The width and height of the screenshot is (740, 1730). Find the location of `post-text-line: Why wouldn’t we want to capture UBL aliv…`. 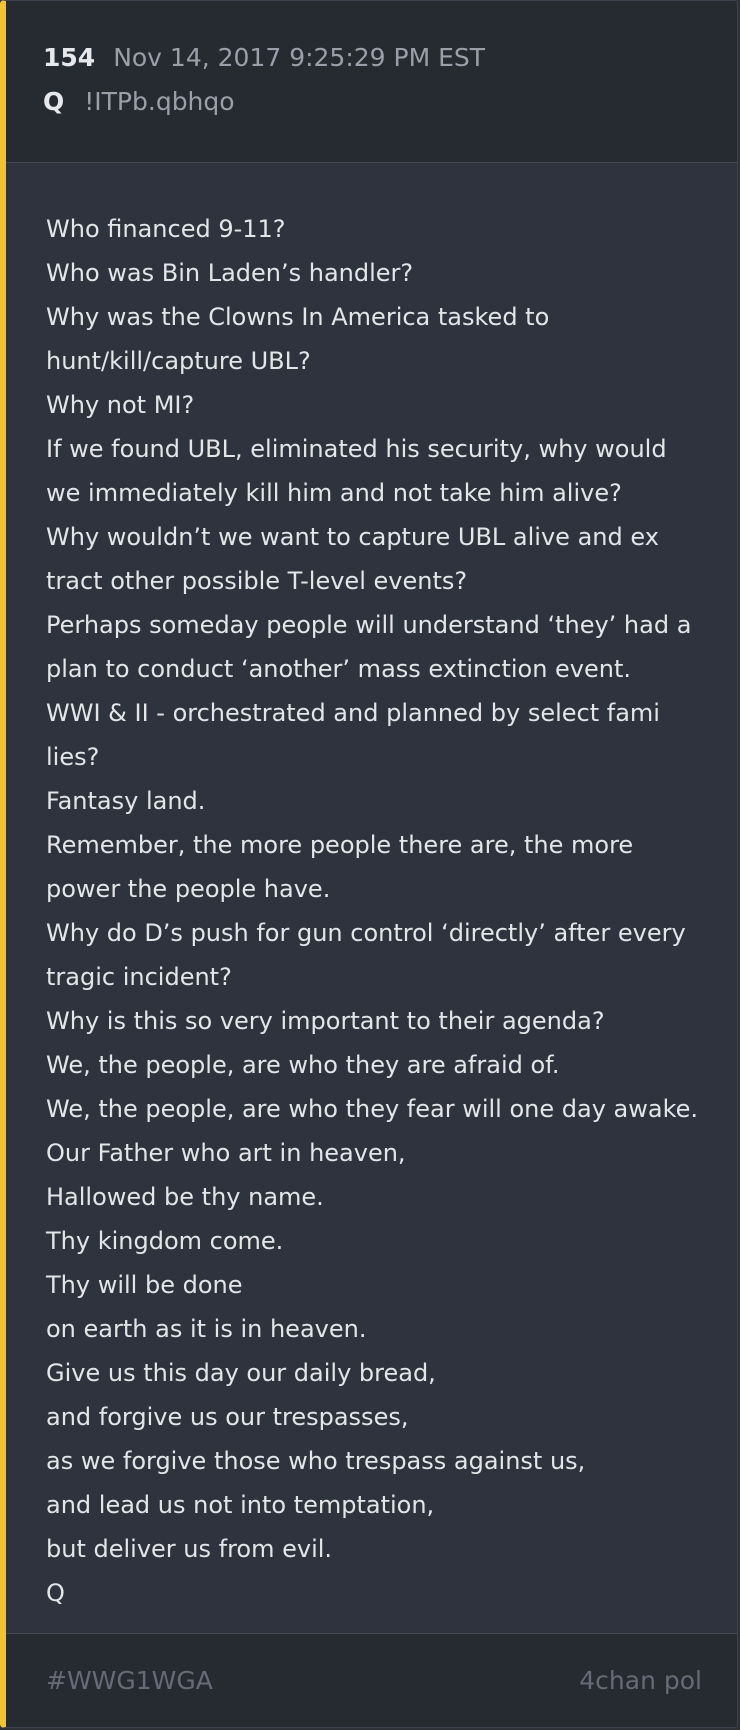

post-text-line: Why wouldn’t we want to capture UBL aliv… is located at coordinates (352, 537).